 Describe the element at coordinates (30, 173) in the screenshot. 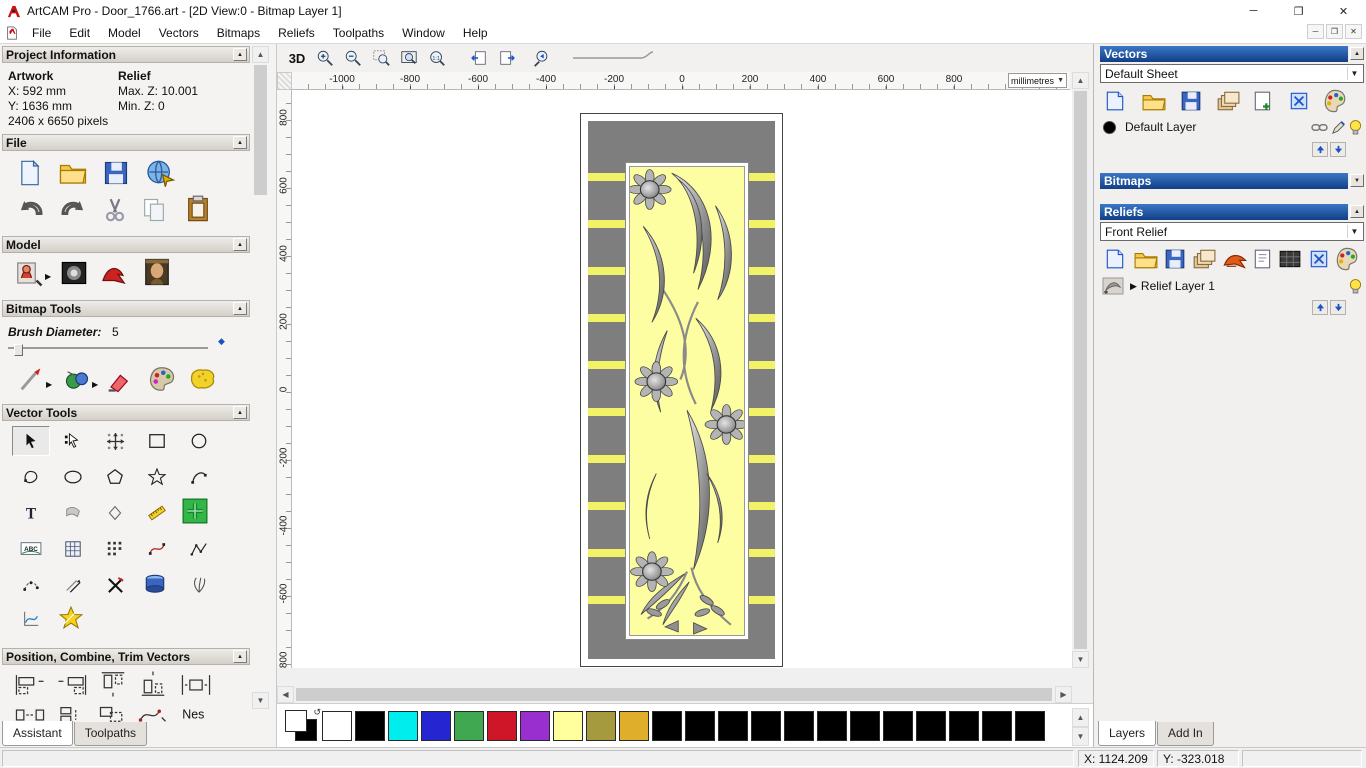

I see `new-model-icon` at that location.